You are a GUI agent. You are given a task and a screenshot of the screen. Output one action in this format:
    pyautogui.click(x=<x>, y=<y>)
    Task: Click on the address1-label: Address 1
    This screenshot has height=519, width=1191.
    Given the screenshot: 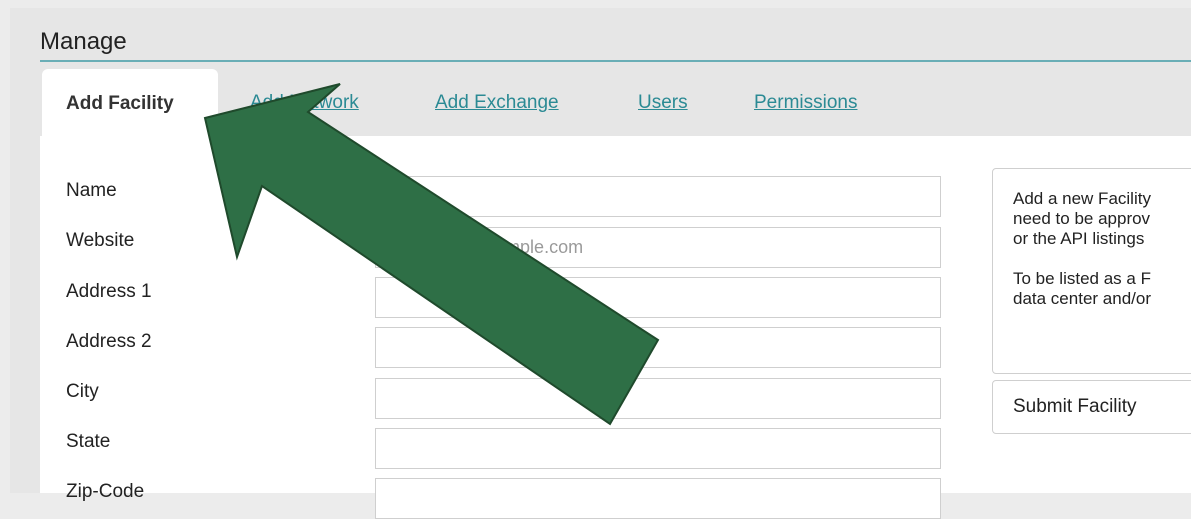 What is the action you would take?
    pyautogui.click(x=109, y=291)
    